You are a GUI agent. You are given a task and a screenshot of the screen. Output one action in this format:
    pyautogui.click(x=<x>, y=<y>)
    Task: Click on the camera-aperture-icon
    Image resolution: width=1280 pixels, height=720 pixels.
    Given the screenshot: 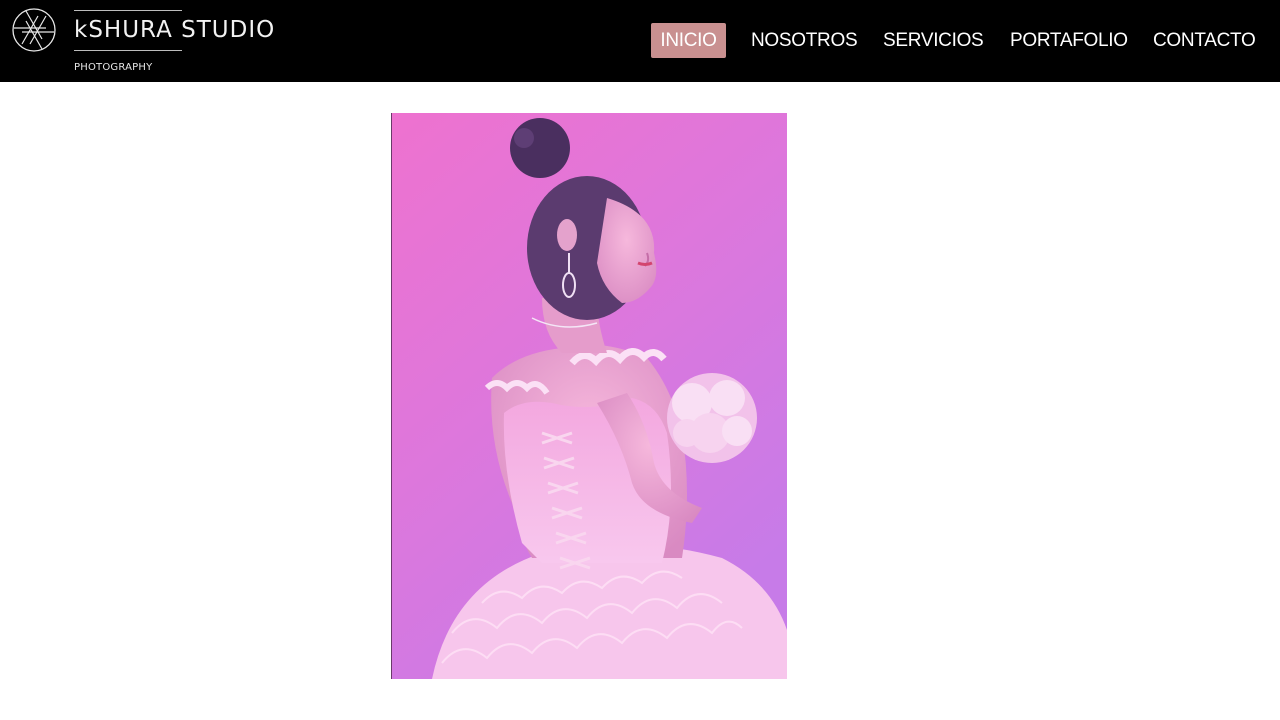 What is the action you would take?
    pyautogui.click(x=34, y=30)
    